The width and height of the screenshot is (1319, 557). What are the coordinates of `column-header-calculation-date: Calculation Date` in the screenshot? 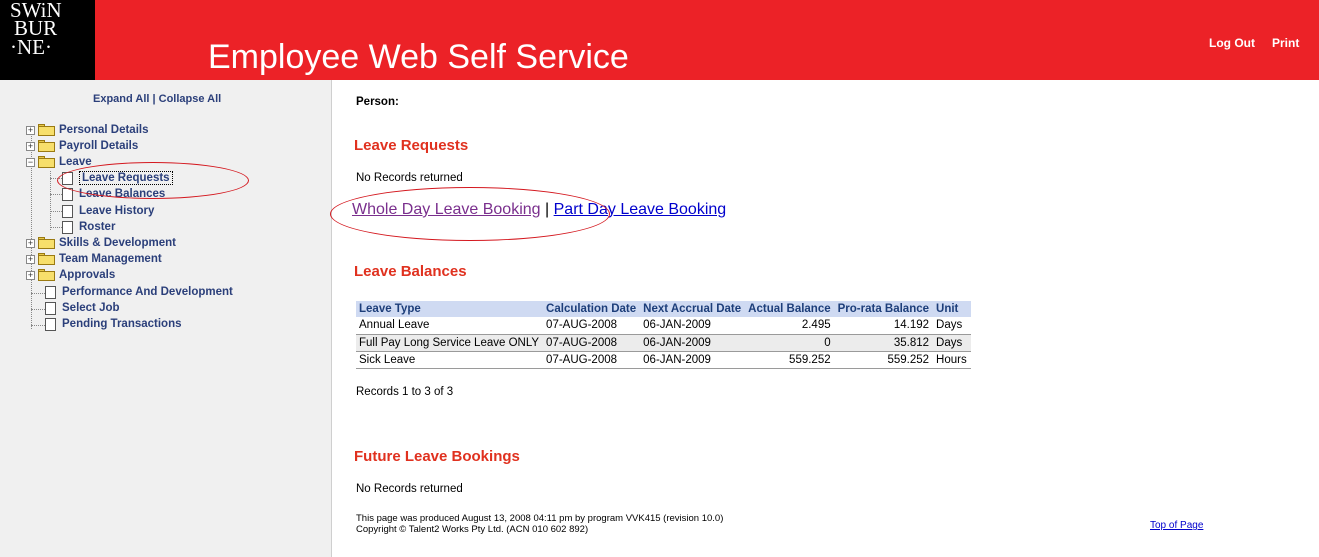 It's located at (592, 309).